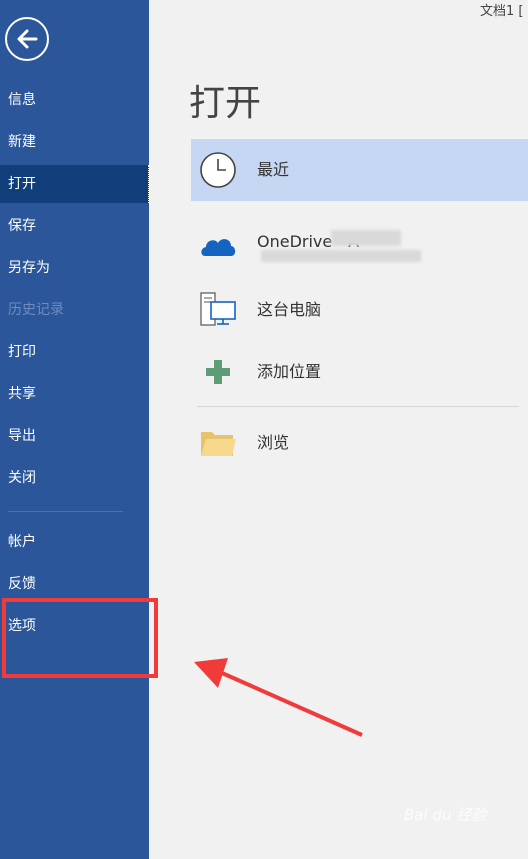 Image resolution: width=528 pixels, height=859 pixels. What do you see at coordinates (74, 226) in the screenshot?
I see `sidebar-item-save: 保存` at bounding box center [74, 226].